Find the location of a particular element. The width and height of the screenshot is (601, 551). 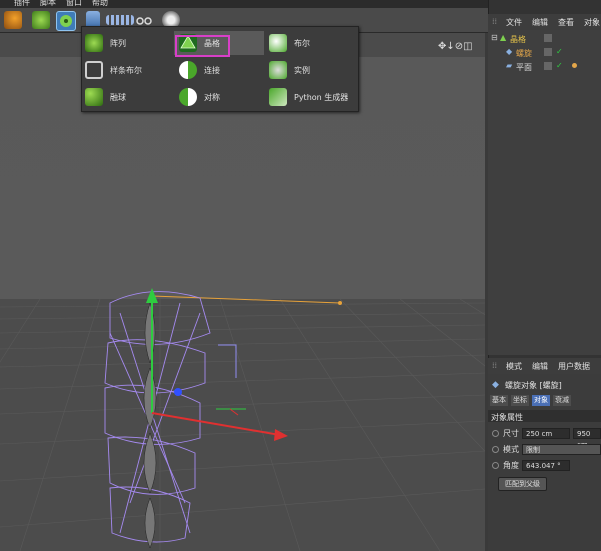

tree-expander-icon: ⊟ is located at coordinates (494, 37).